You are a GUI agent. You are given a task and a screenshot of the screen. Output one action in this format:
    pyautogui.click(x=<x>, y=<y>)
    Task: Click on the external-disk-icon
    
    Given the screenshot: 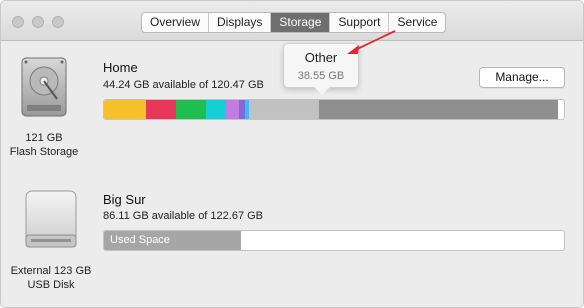 What is the action you would take?
    pyautogui.click(x=51, y=219)
    